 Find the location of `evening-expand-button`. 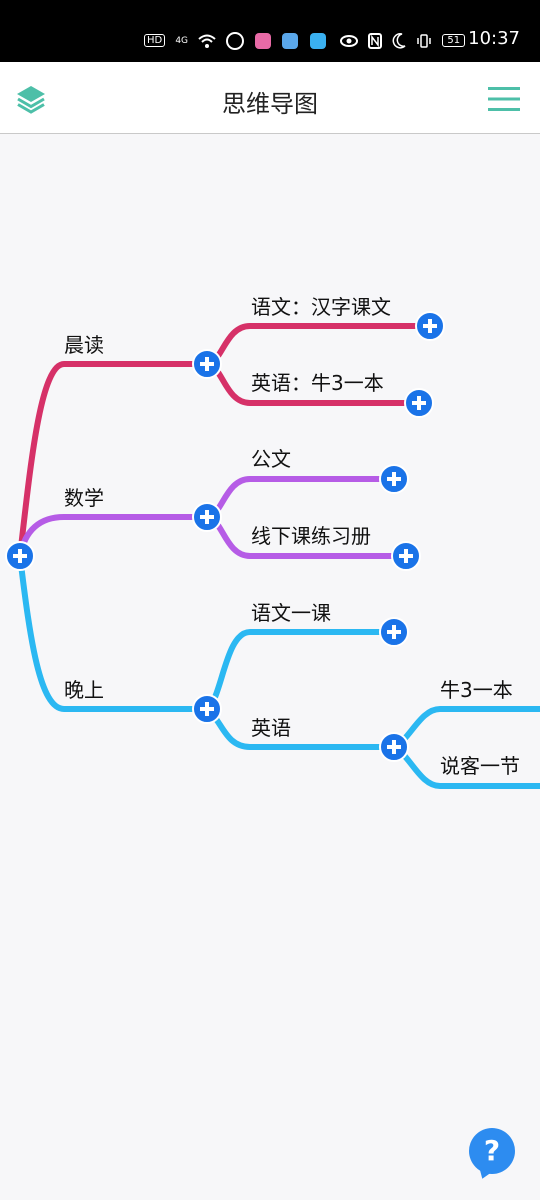

evening-expand-button is located at coordinates (207, 709).